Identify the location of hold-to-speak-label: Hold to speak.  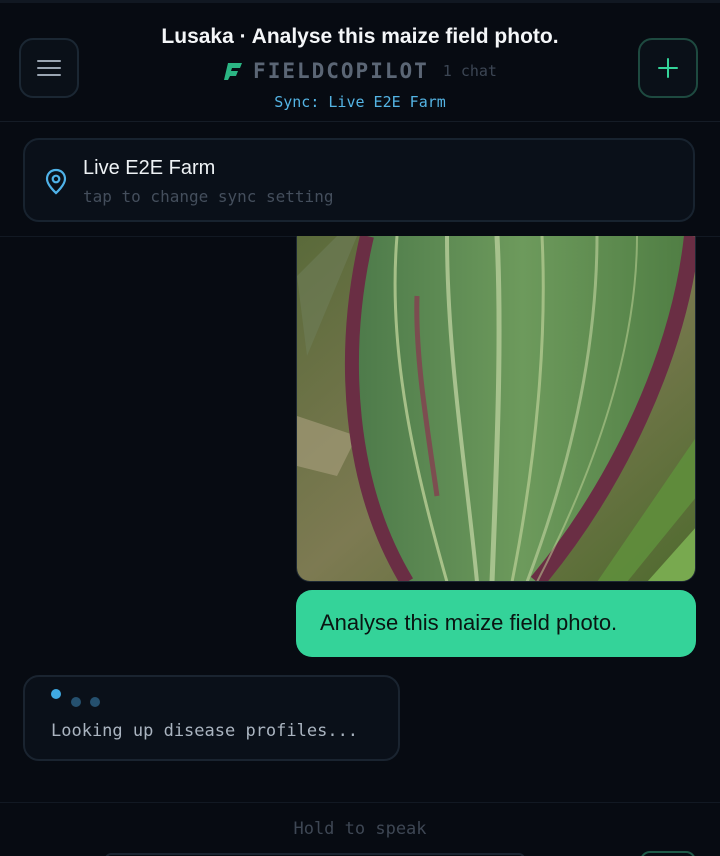
(360, 829).